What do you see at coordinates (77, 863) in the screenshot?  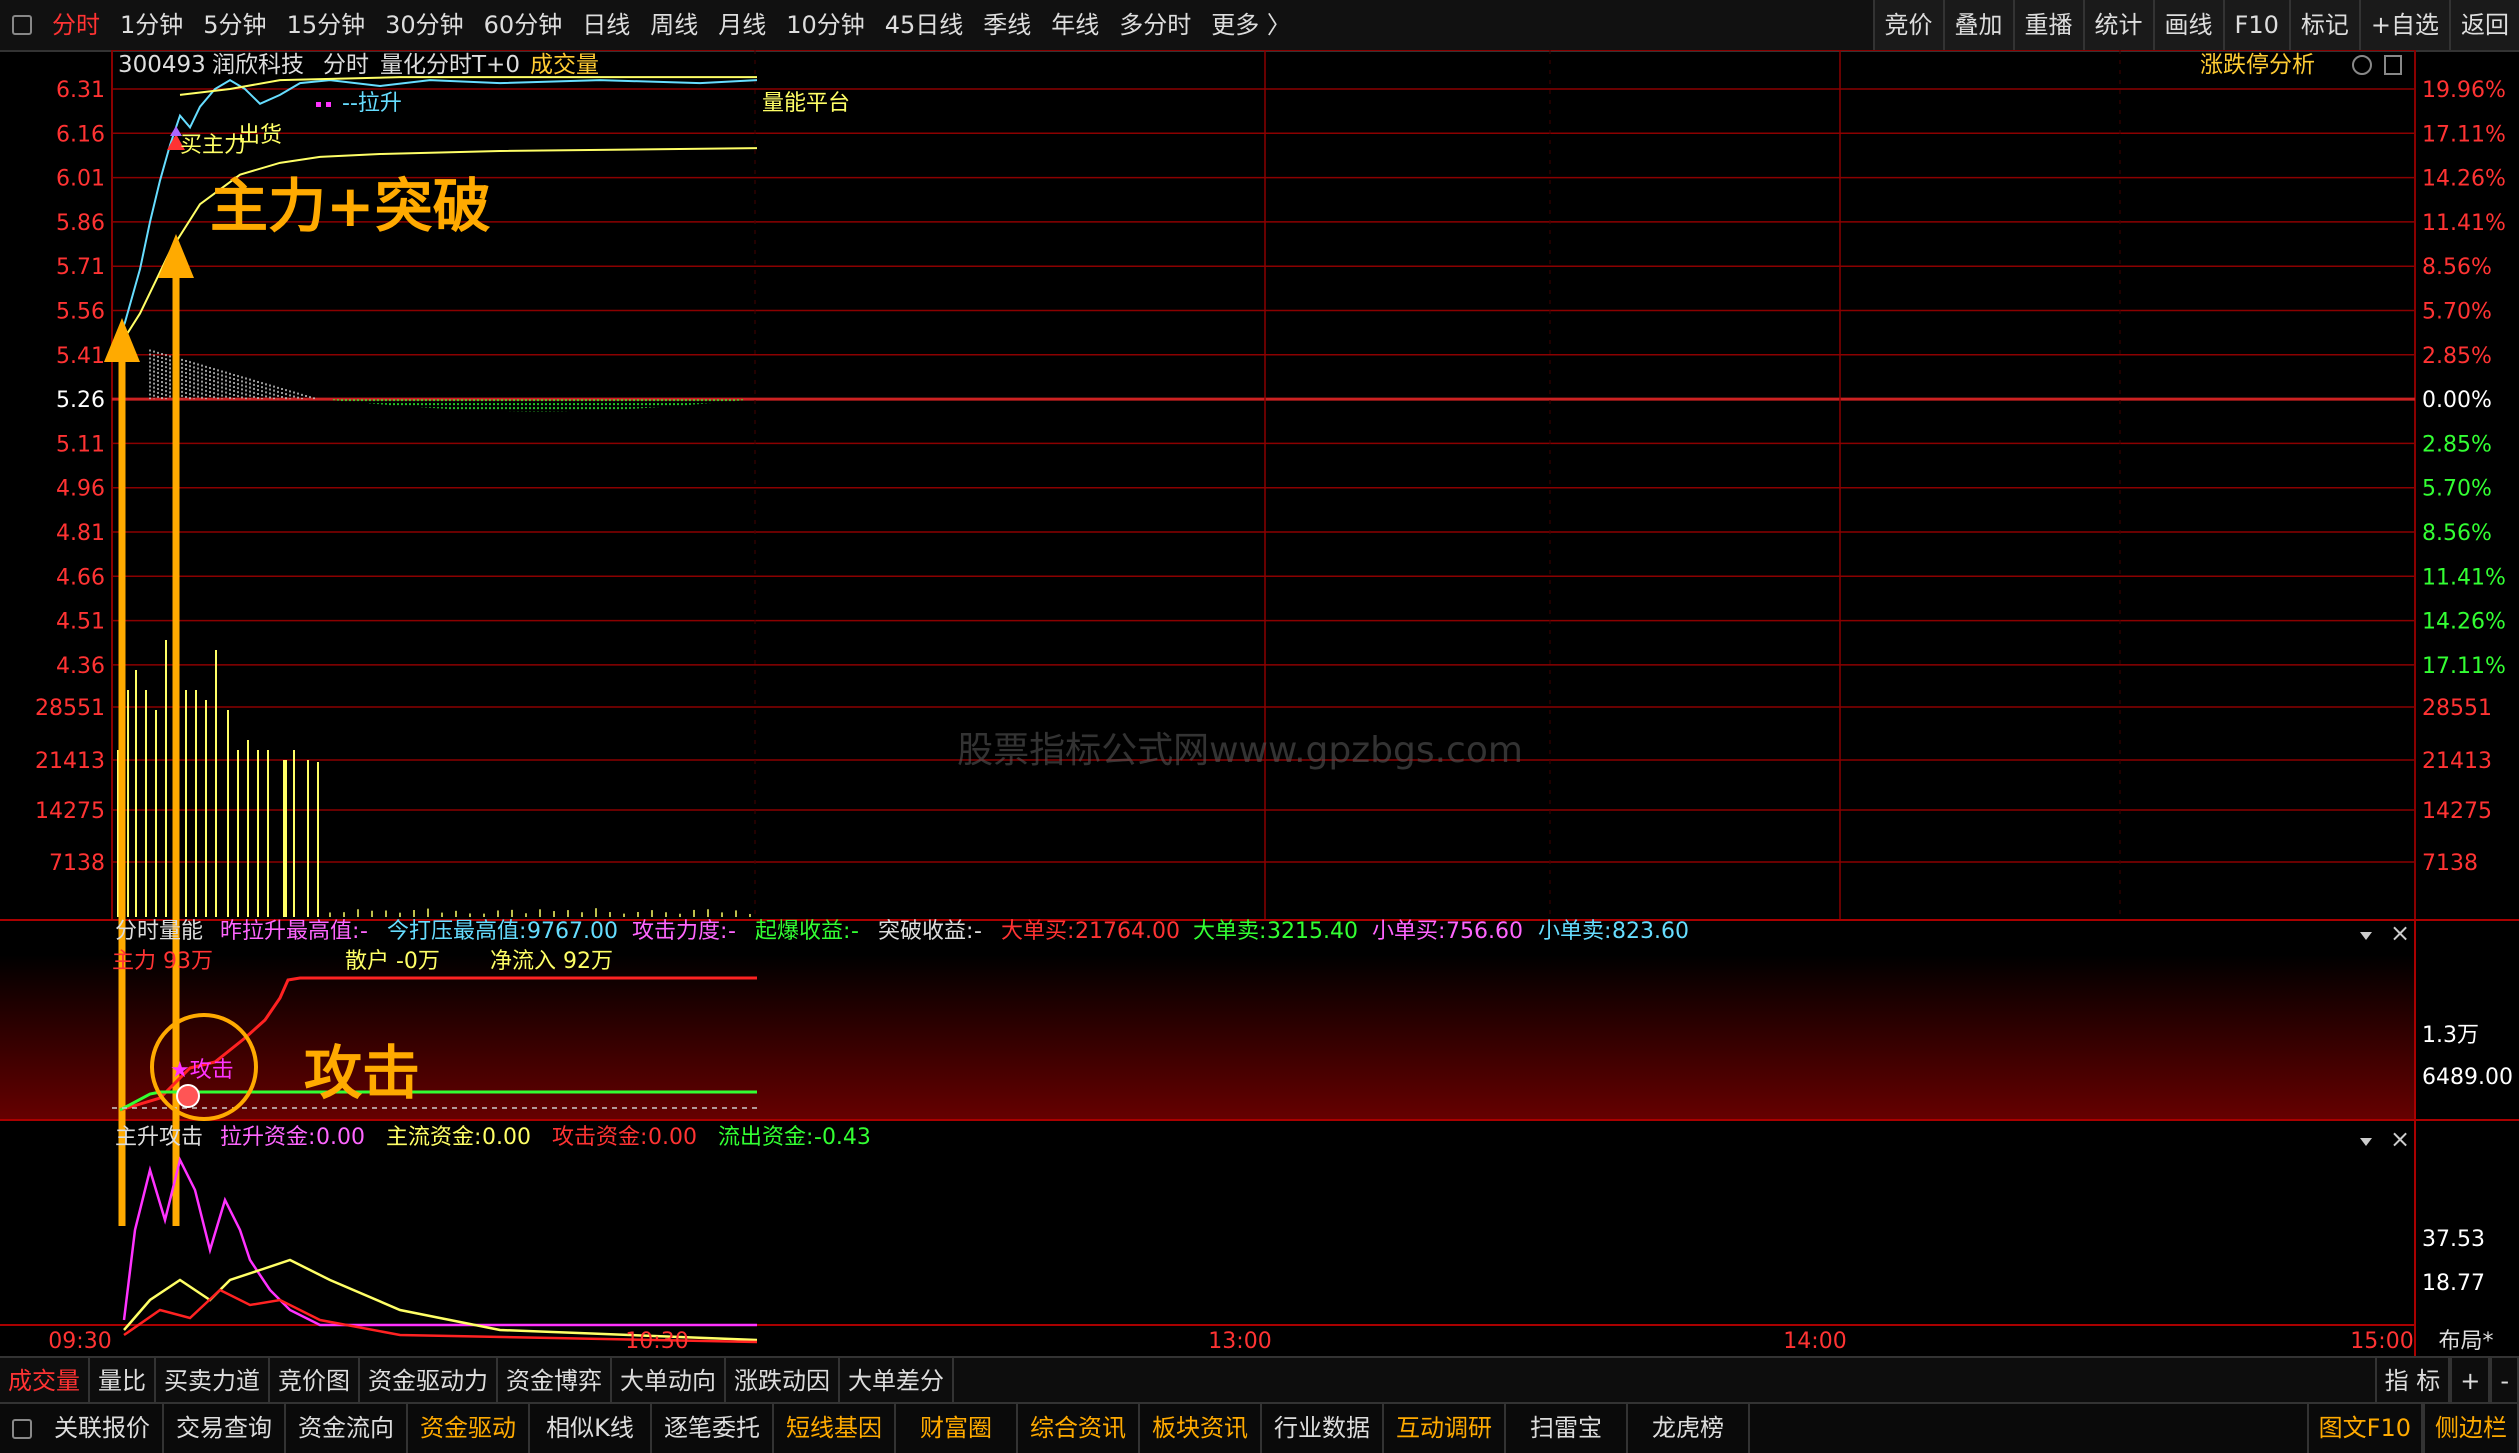 I see `volume-tick-left: 7138` at bounding box center [77, 863].